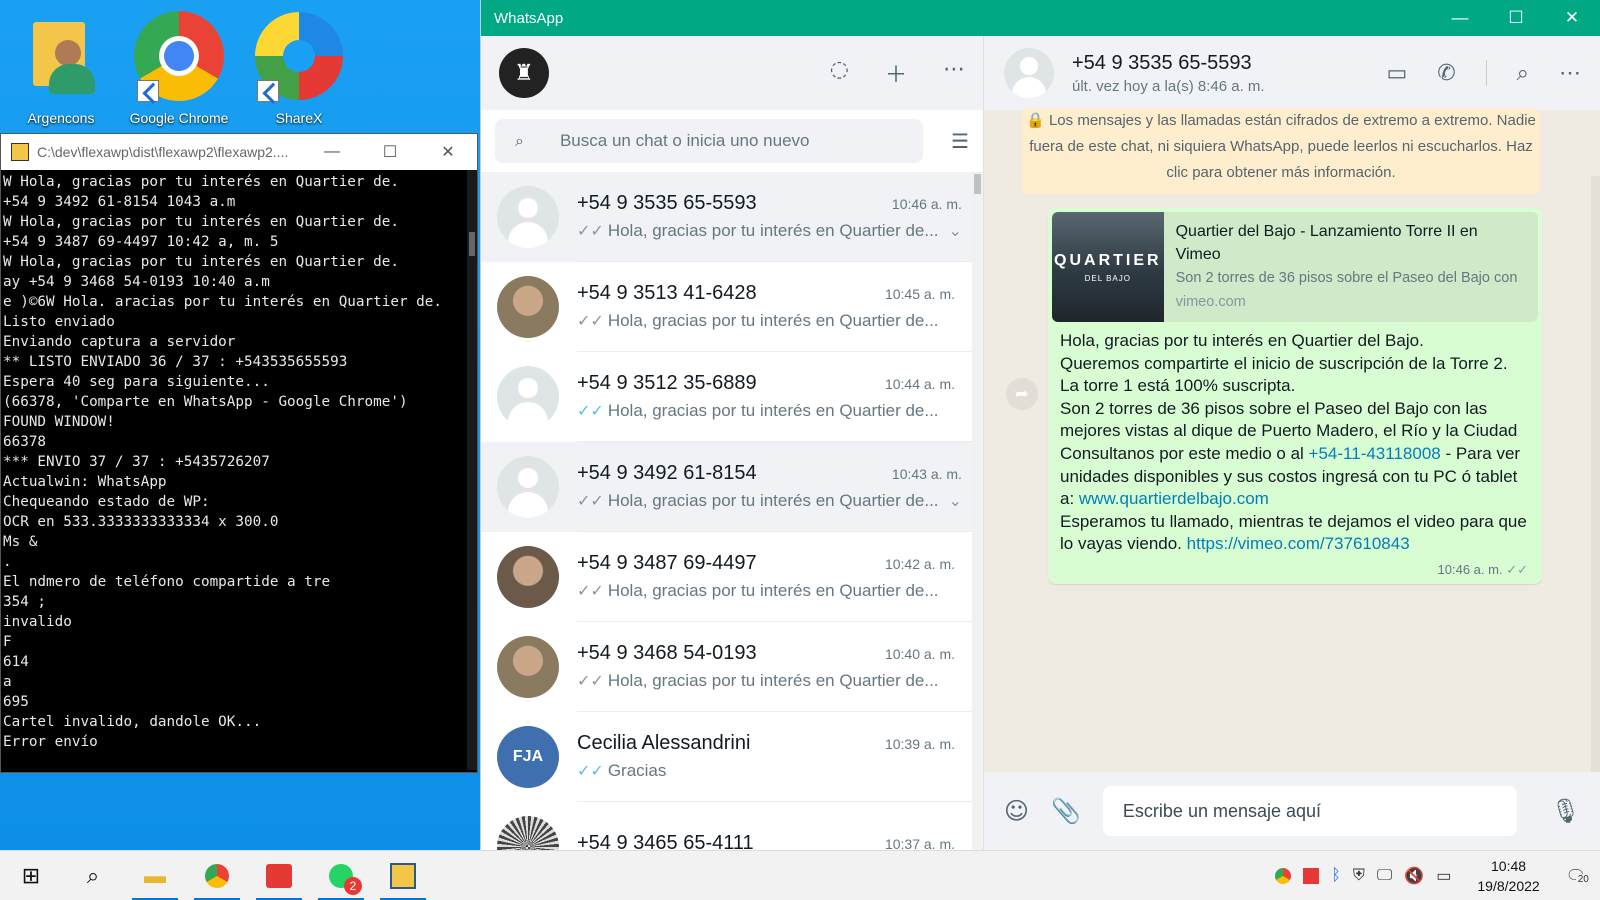 This screenshot has width=1600, height=900. I want to click on forward-icon: ➦, so click(1022, 394).